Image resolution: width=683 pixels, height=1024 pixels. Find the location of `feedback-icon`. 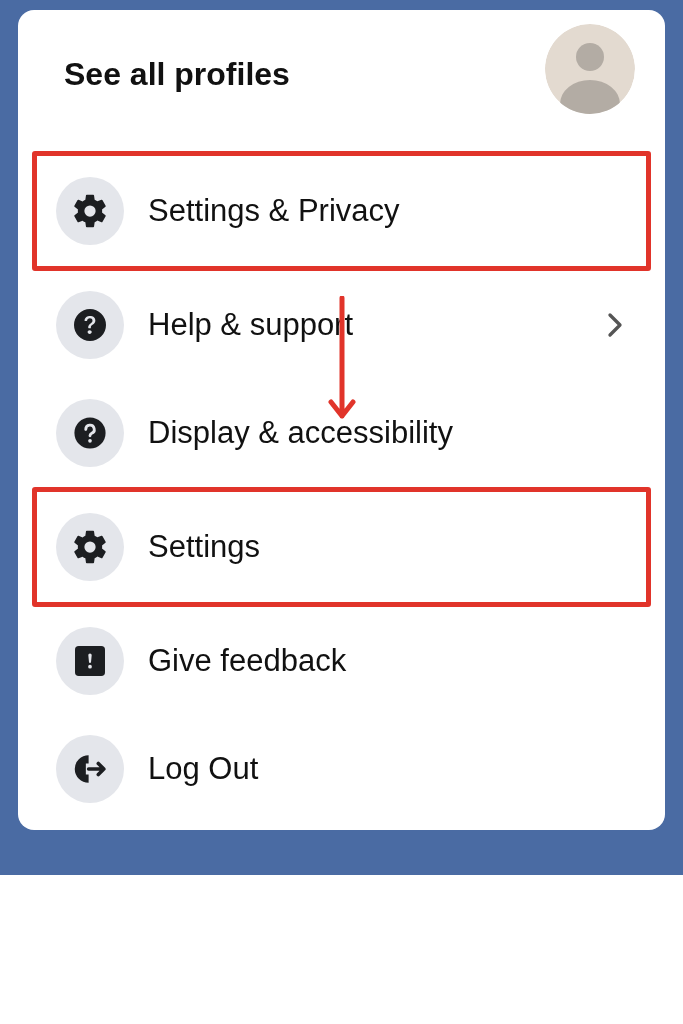

feedback-icon is located at coordinates (90, 661).